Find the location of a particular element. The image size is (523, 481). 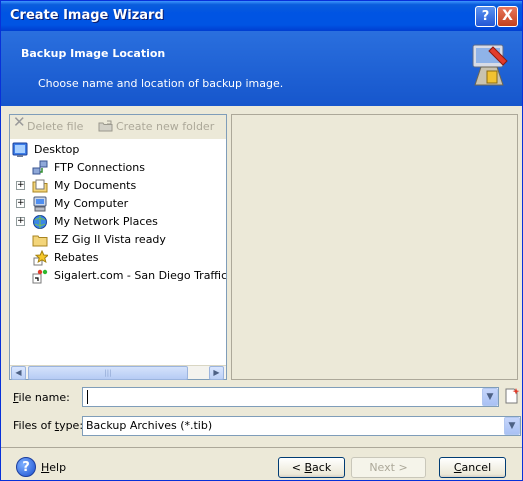

horizontal-scrollbar: ◀ ||| ▶ is located at coordinates (118, 372).